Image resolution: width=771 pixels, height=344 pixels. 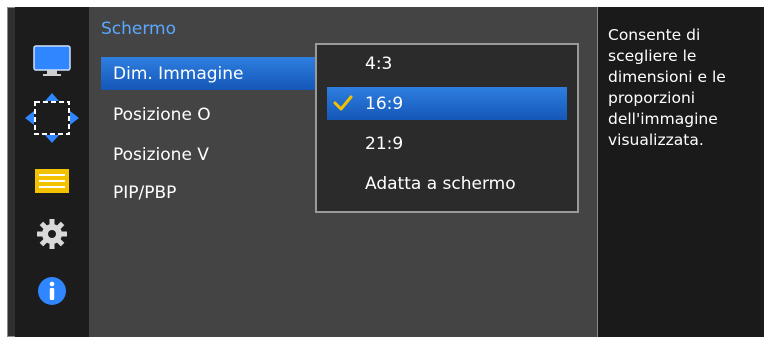 I want to click on gear-icon, so click(x=52, y=234).